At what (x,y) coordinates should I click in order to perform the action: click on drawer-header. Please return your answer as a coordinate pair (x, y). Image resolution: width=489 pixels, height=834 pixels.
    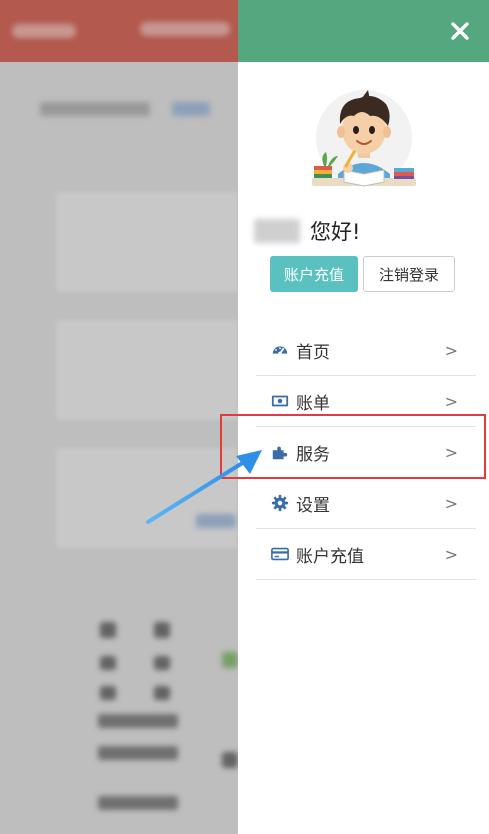
    Looking at the image, I should click on (363, 31).